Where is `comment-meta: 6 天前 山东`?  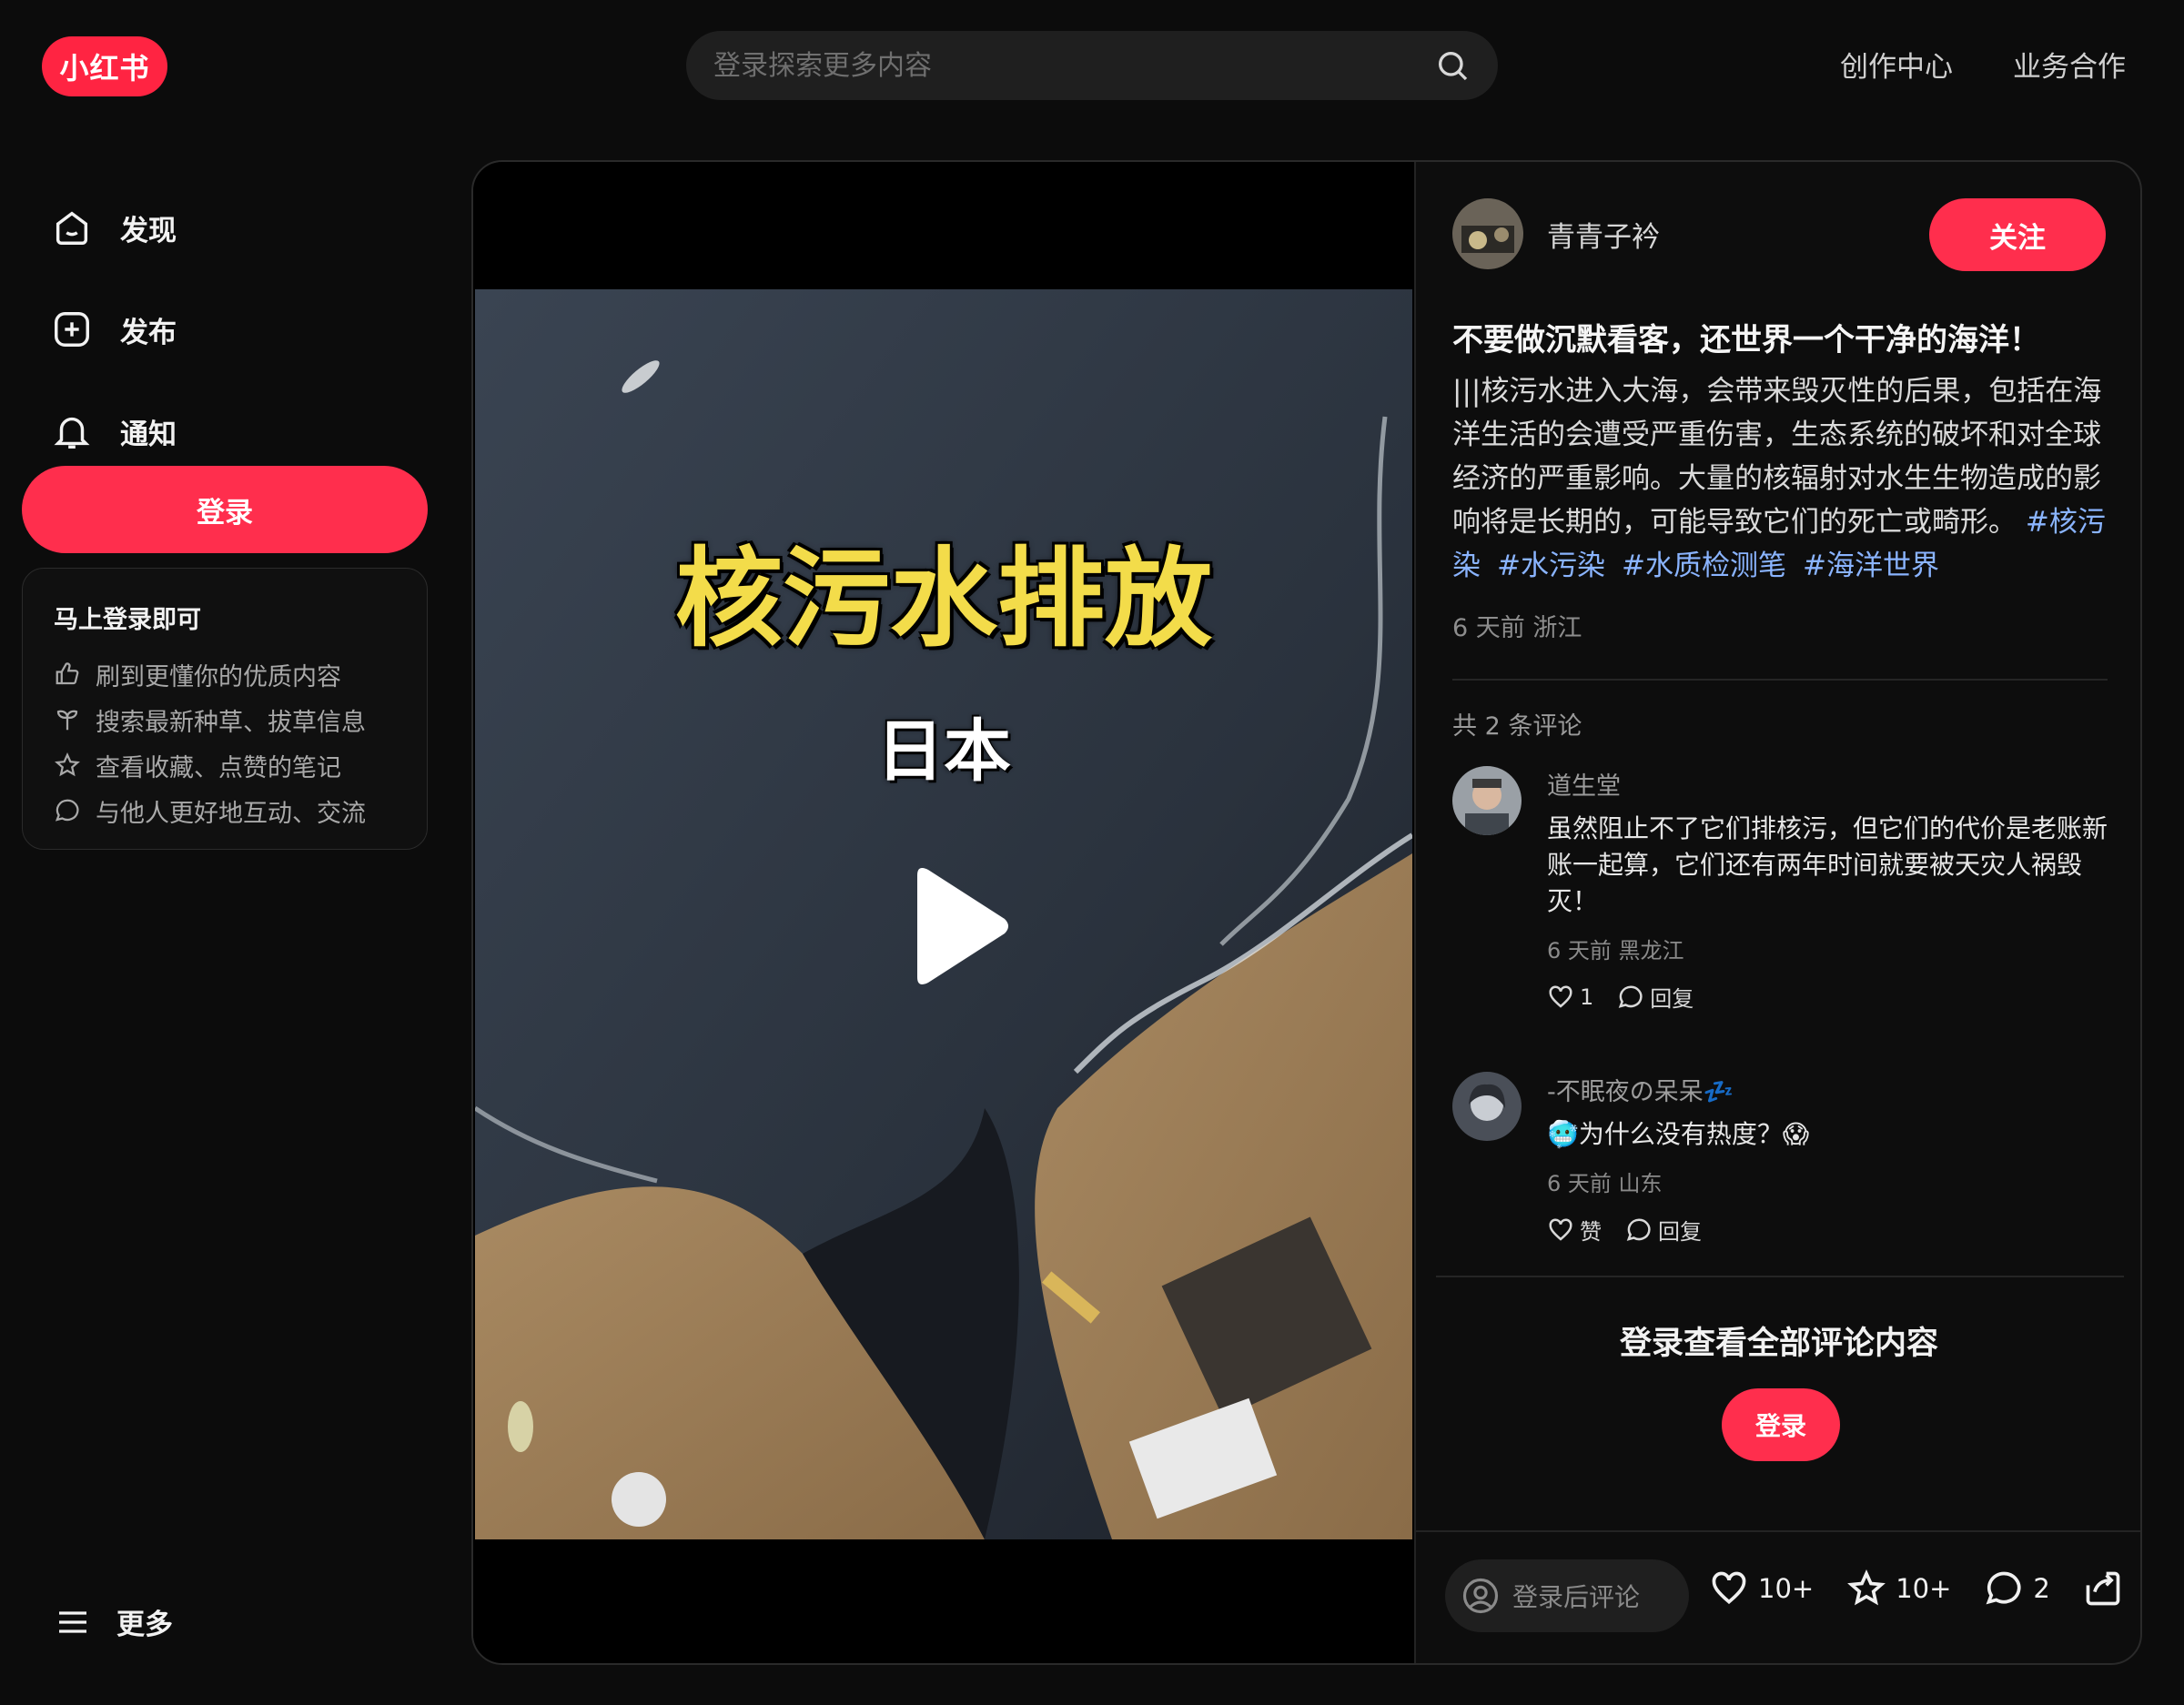
comment-meta: 6 天前 山东 is located at coordinates (1605, 1183).